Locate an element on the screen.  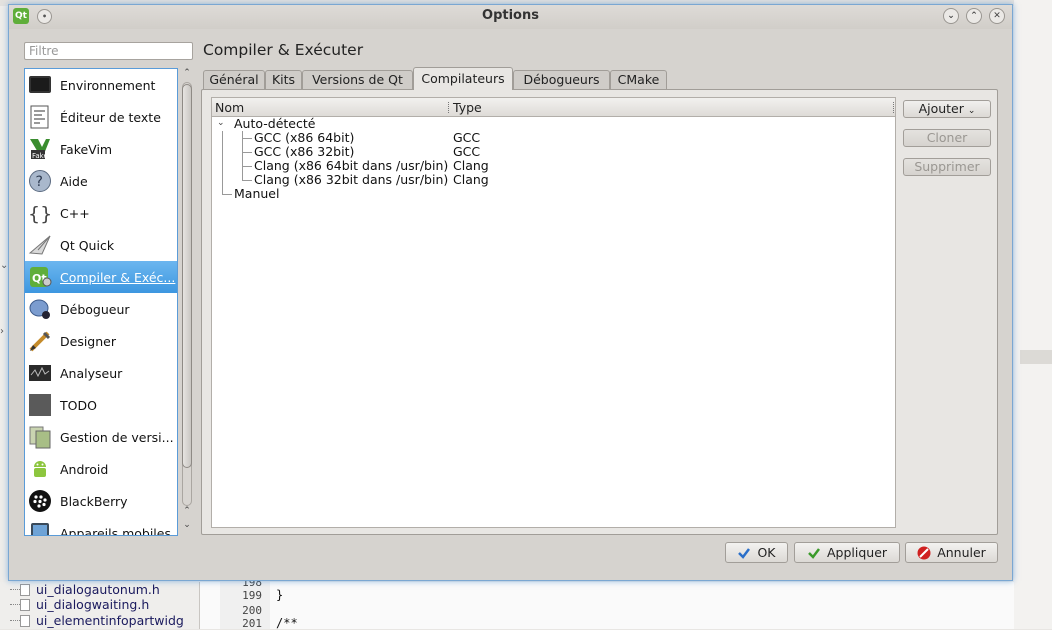
tree-group-manual: Manuel is located at coordinates (256, 194).